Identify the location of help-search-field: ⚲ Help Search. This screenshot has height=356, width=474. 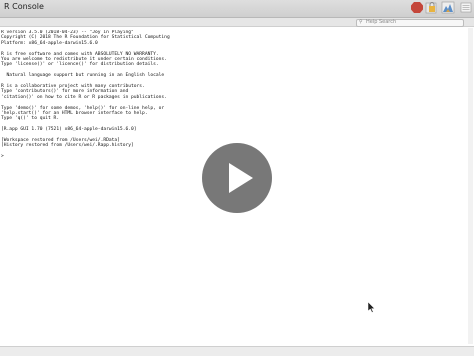
(410, 23).